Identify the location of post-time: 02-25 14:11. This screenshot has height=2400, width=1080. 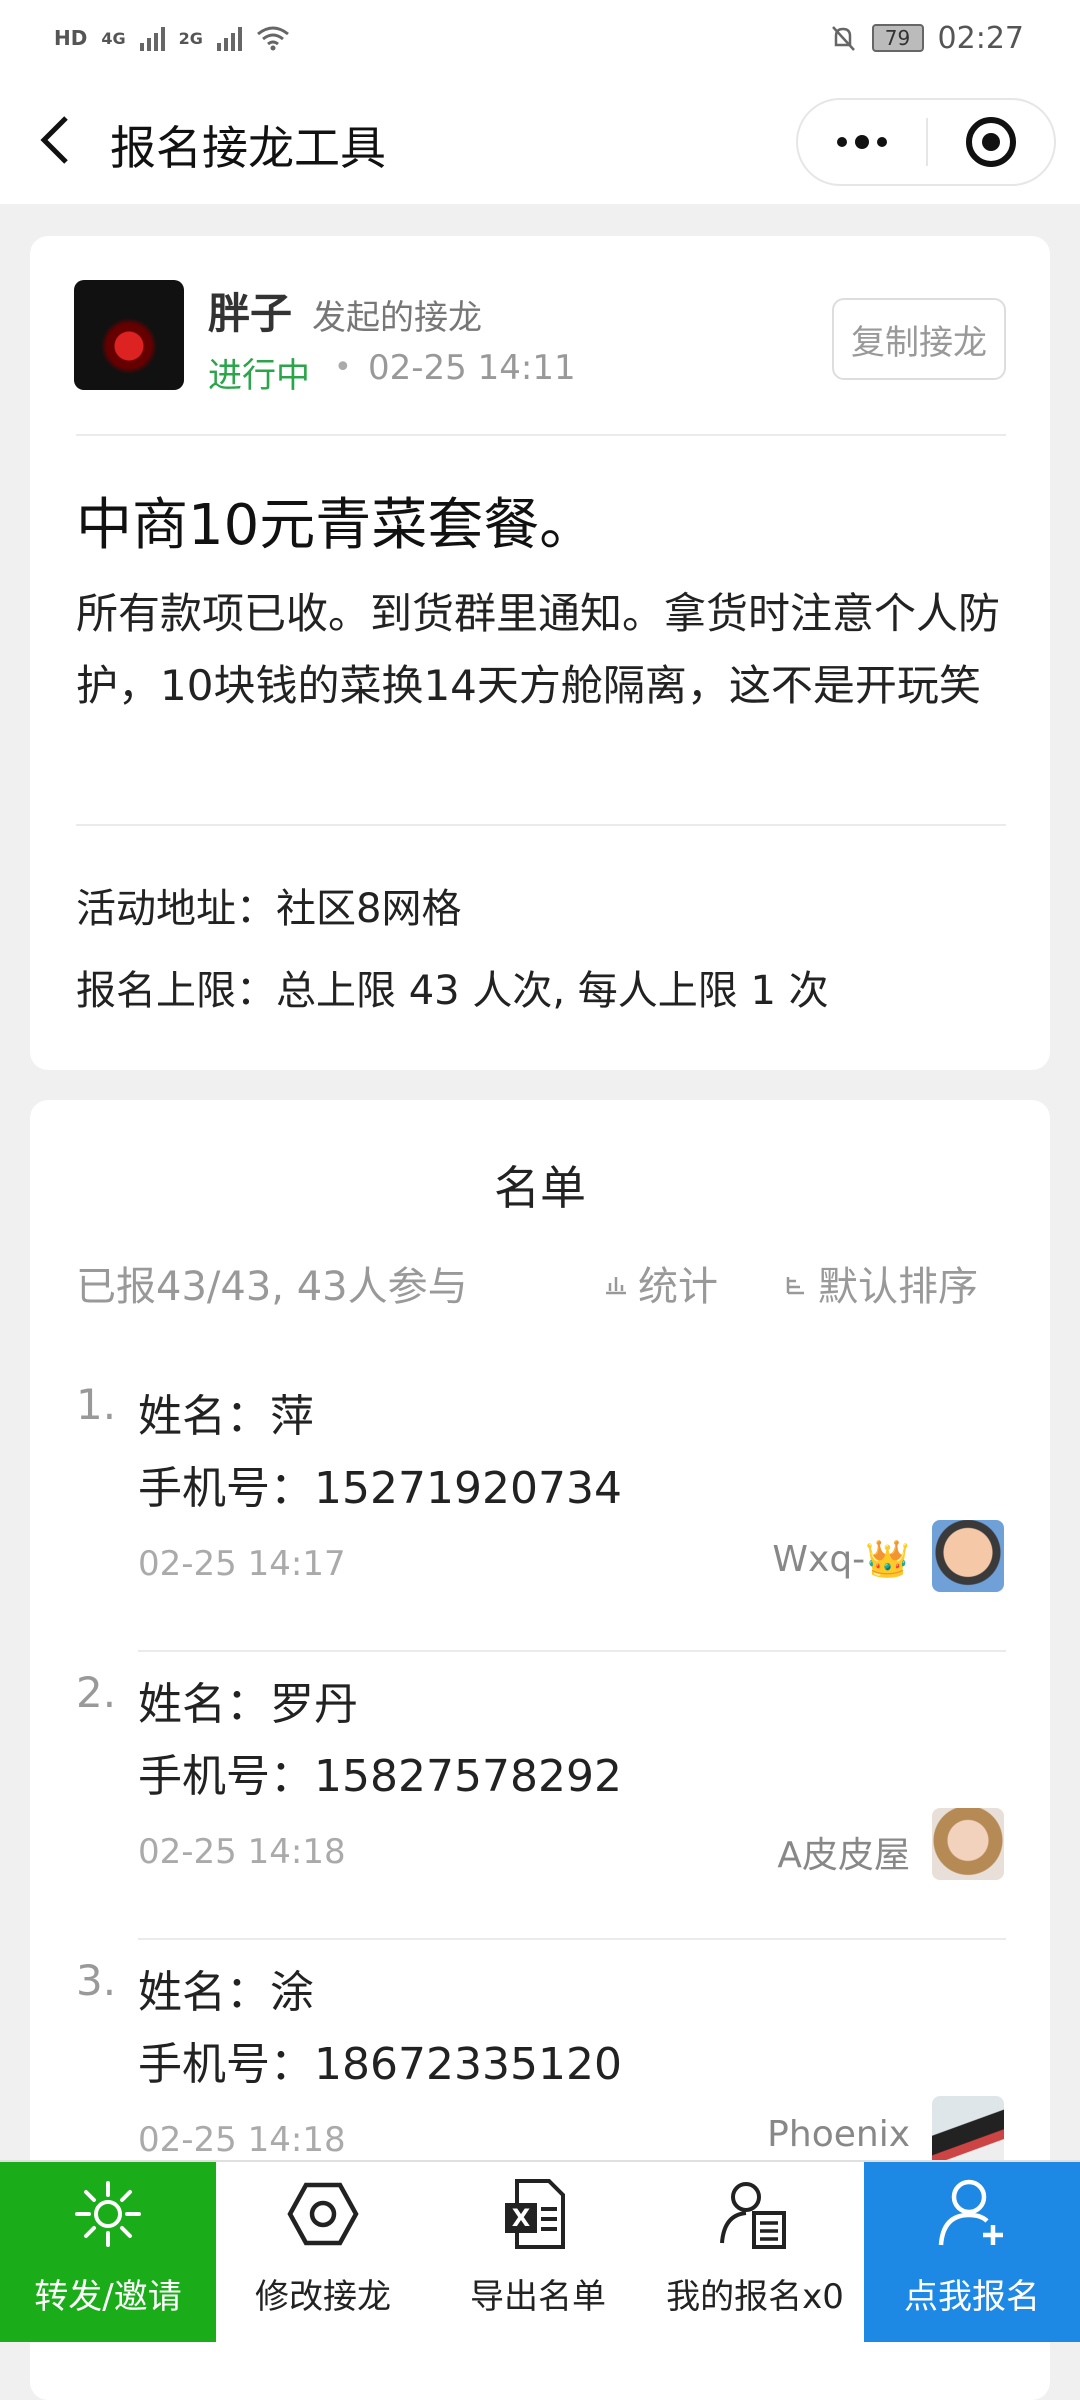
(472, 368).